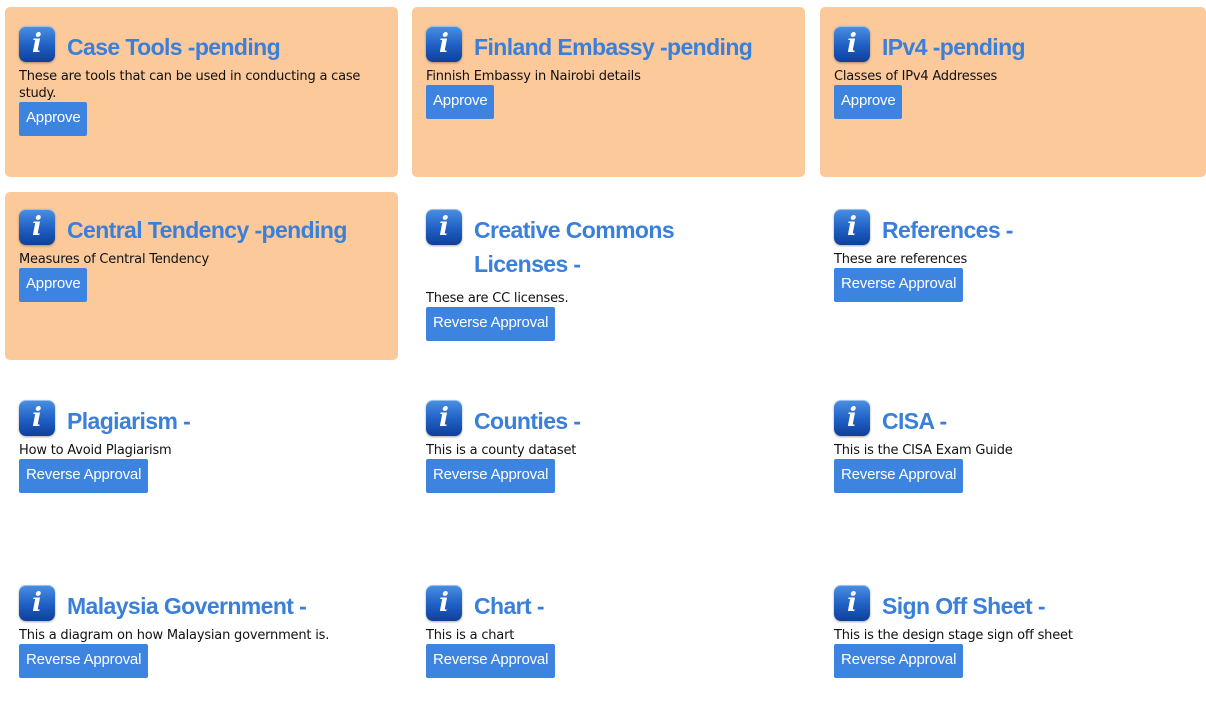 This screenshot has height=712, width=1206. I want to click on card-description: These are references, so click(901, 259).